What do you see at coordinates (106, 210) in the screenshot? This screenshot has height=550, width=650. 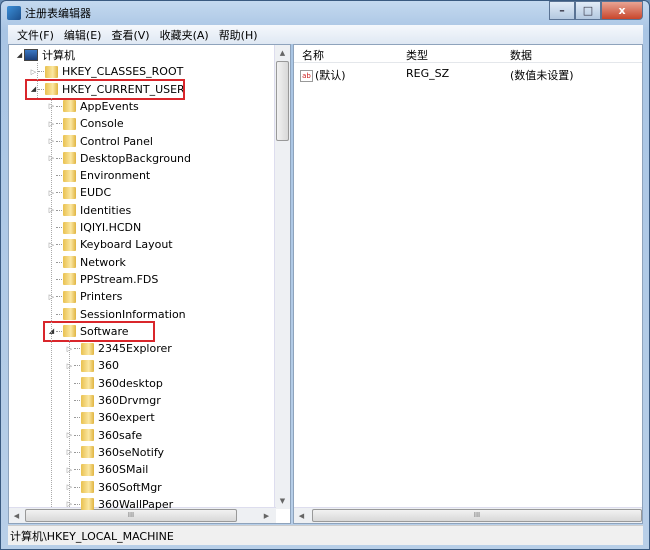 I see `tree-item-label: Identities` at bounding box center [106, 210].